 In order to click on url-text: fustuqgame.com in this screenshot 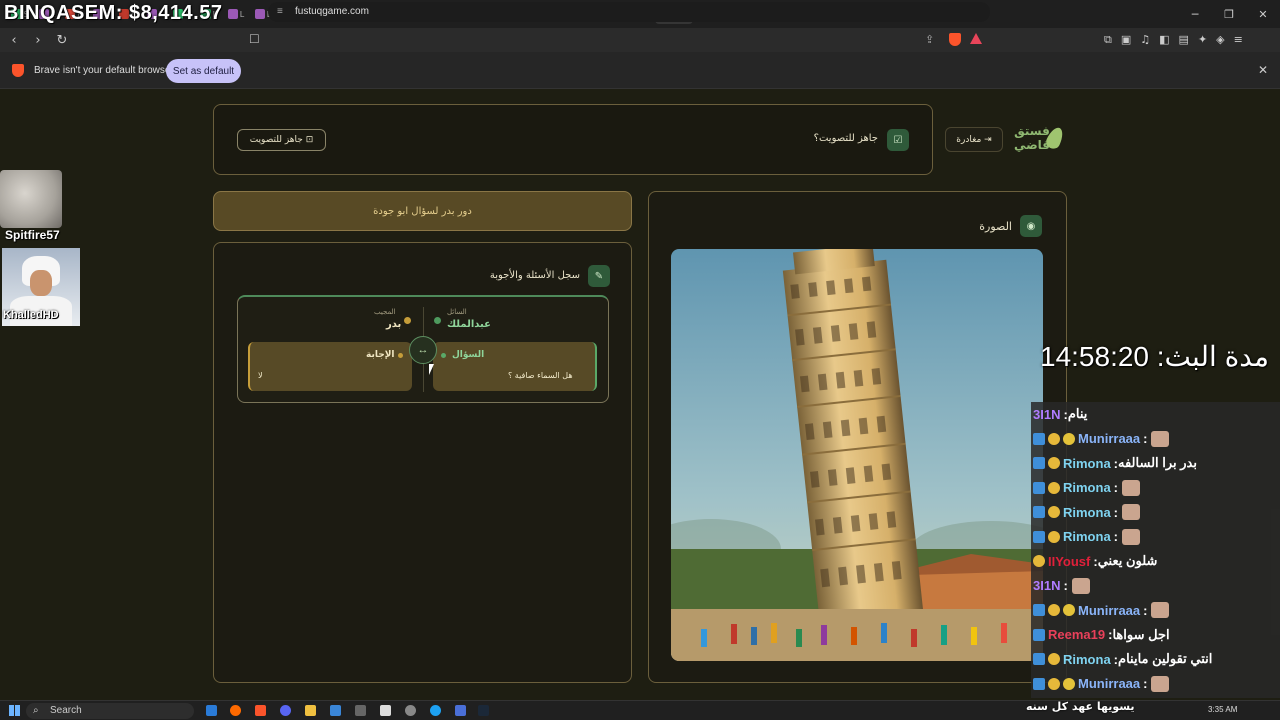, I will do `click(332, 11)`.